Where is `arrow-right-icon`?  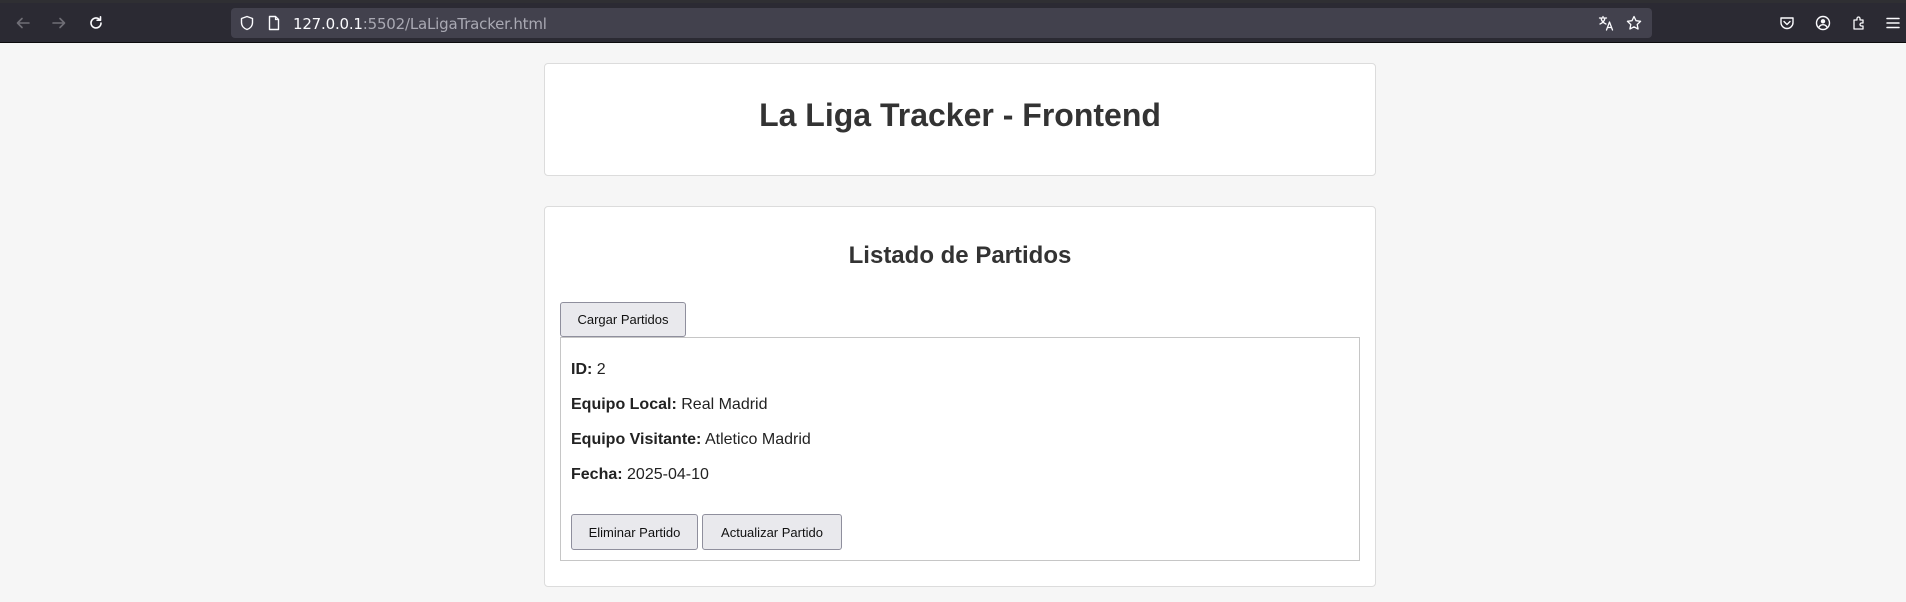 arrow-right-icon is located at coordinates (59, 23).